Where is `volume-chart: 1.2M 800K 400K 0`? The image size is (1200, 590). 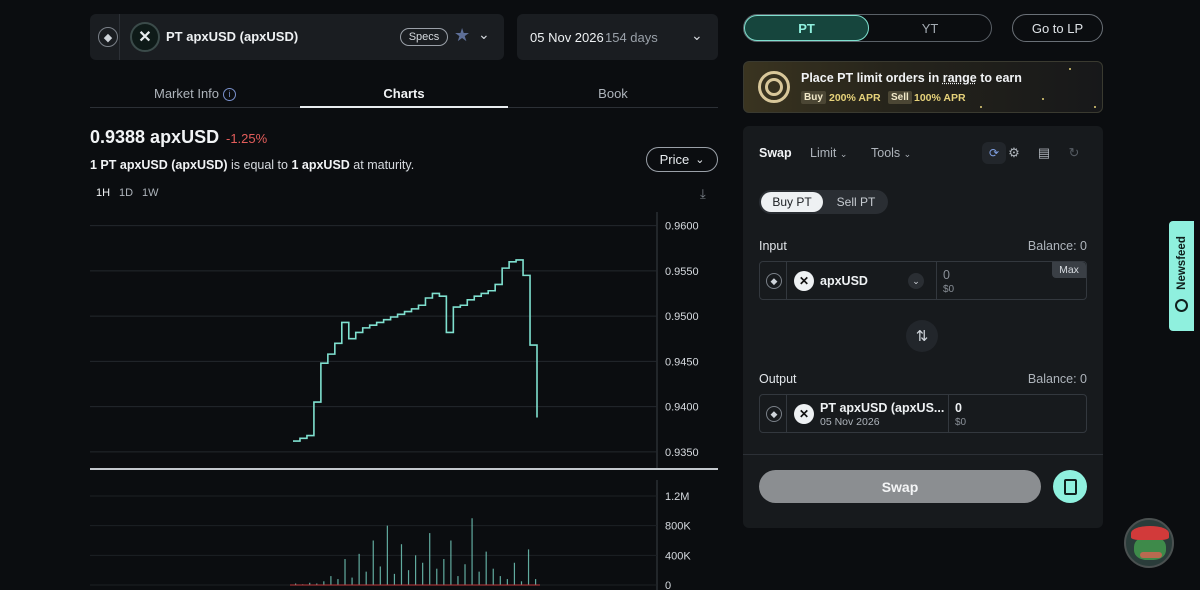 volume-chart: 1.2M 800K 400K 0 is located at coordinates (390, 535).